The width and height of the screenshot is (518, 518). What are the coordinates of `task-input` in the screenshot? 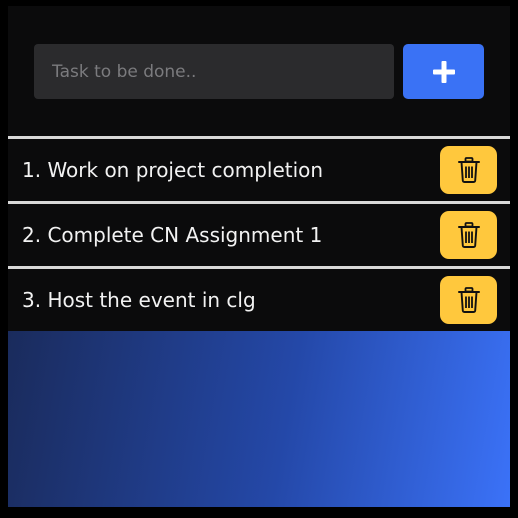 It's located at (214, 71).